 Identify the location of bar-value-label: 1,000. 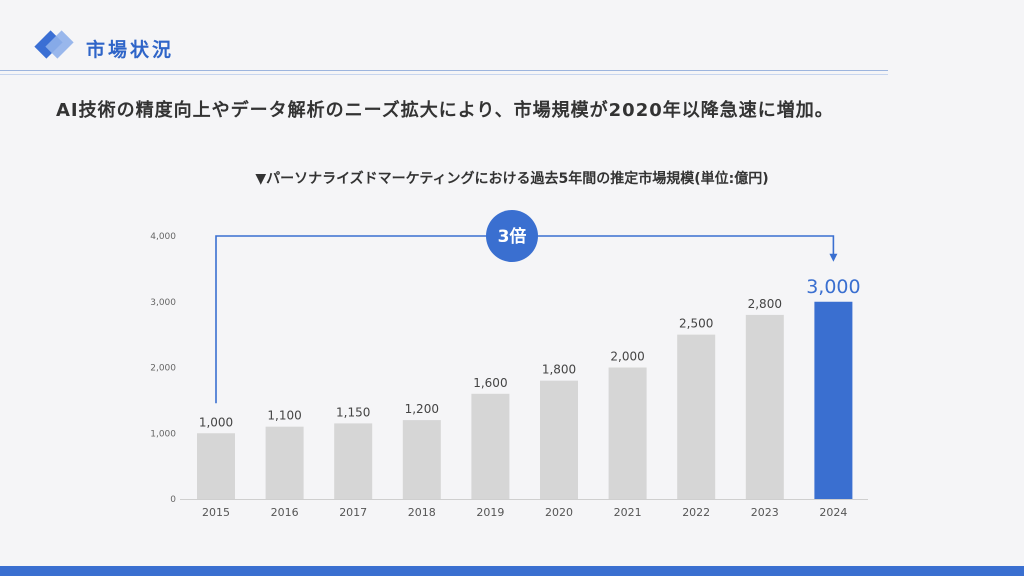
(216, 422).